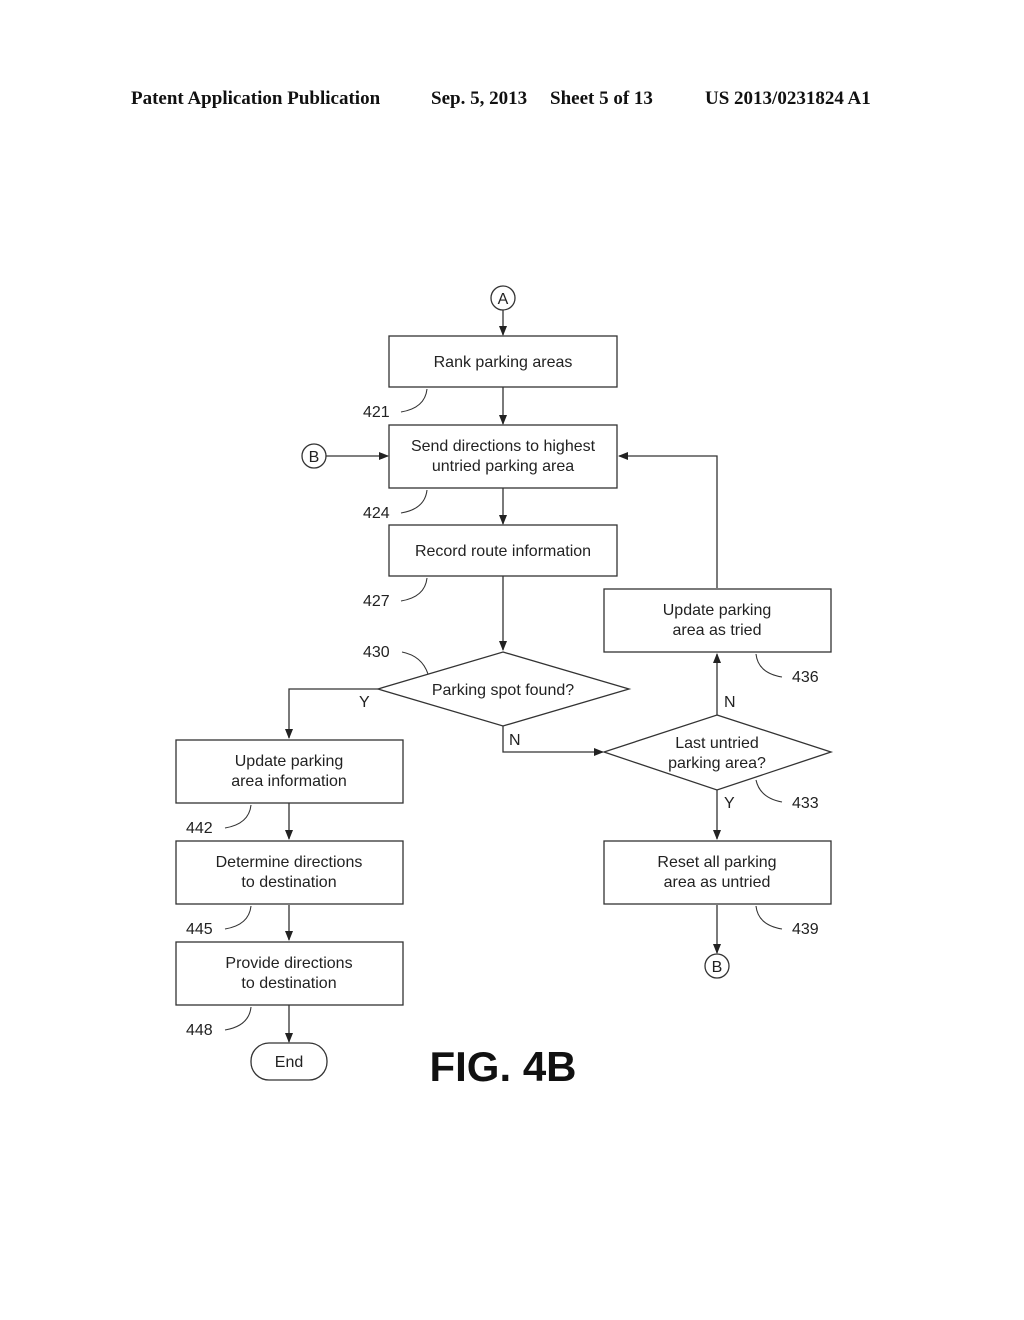 Image resolution: width=1024 pixels, height=1320 pixels. Describe the element at coordinates (289, 872) in the screenshot. I see `node-determine-directions: Determine directions to destination` at that location.